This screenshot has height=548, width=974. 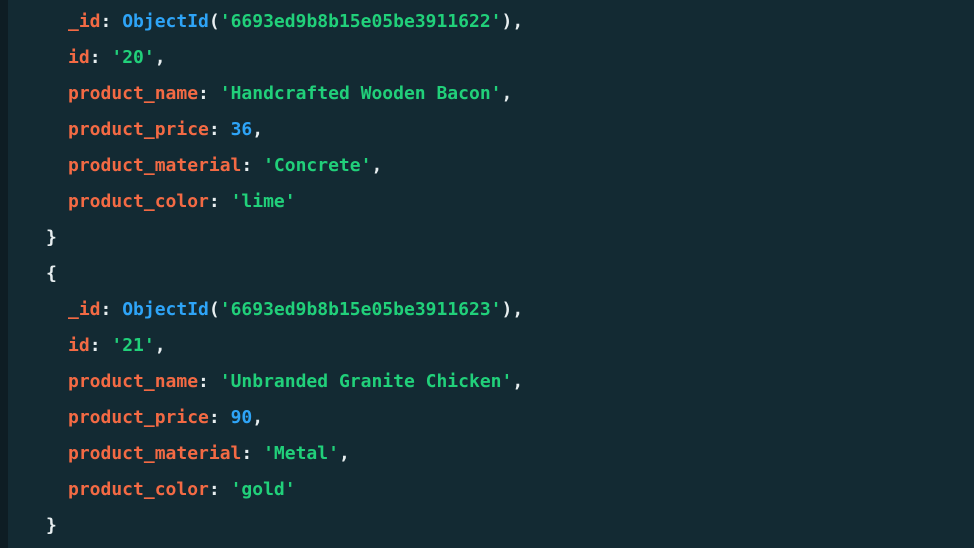 I want to click on id-value: '20', so click(x=133, y=57).